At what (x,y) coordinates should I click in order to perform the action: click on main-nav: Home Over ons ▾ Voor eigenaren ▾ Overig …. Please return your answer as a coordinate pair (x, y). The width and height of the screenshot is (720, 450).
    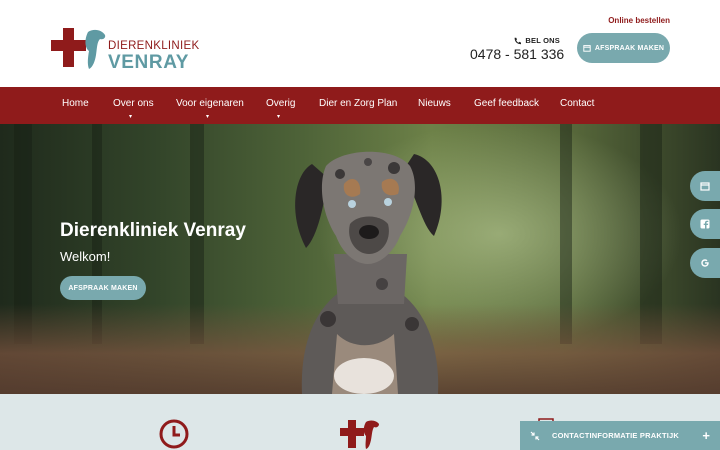
    Looking at the image, I should click on (360, 105).